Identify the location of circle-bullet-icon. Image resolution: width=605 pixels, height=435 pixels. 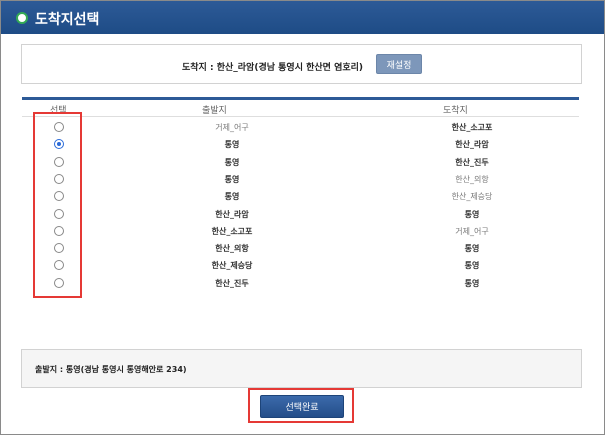
(22, 18).